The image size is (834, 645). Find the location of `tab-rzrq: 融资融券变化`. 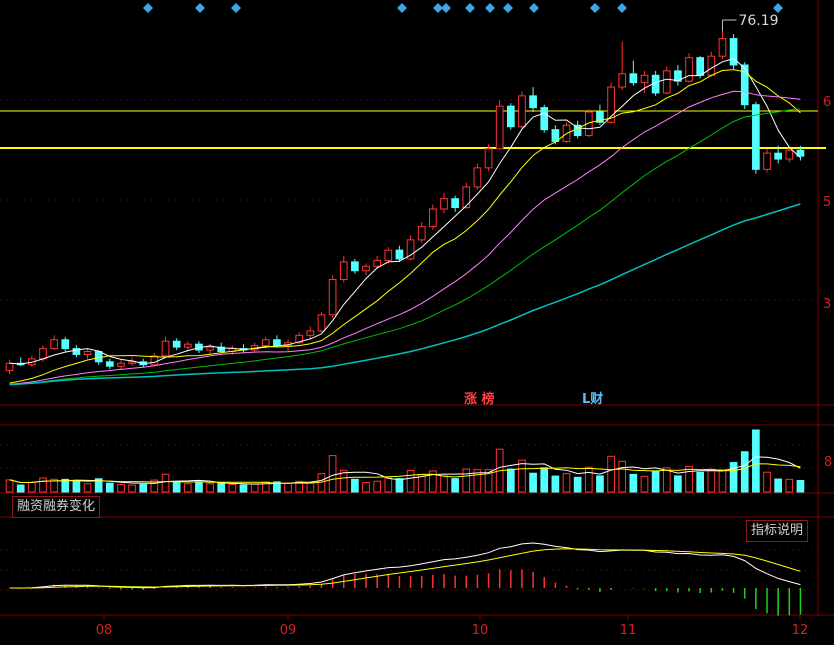

tab-rzrq: 融资融券变化 is located at coordinates (56, 507).